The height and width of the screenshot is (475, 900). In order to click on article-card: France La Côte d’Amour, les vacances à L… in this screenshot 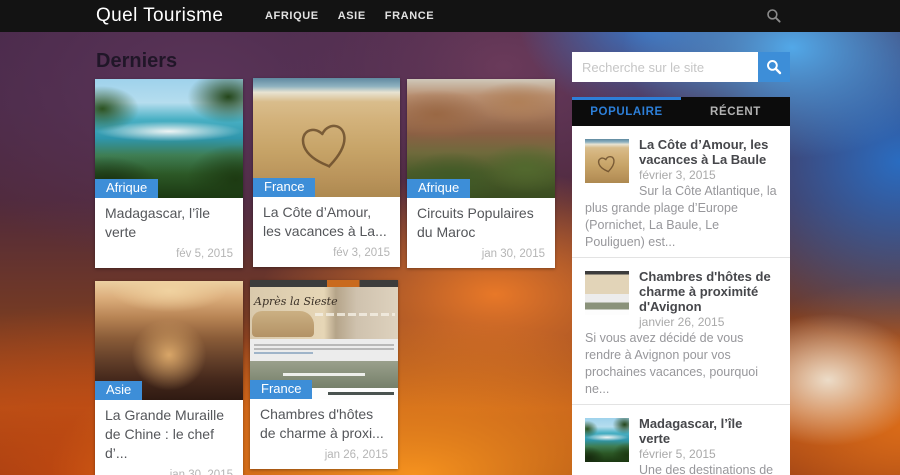, I will do `click(326, 172)`.